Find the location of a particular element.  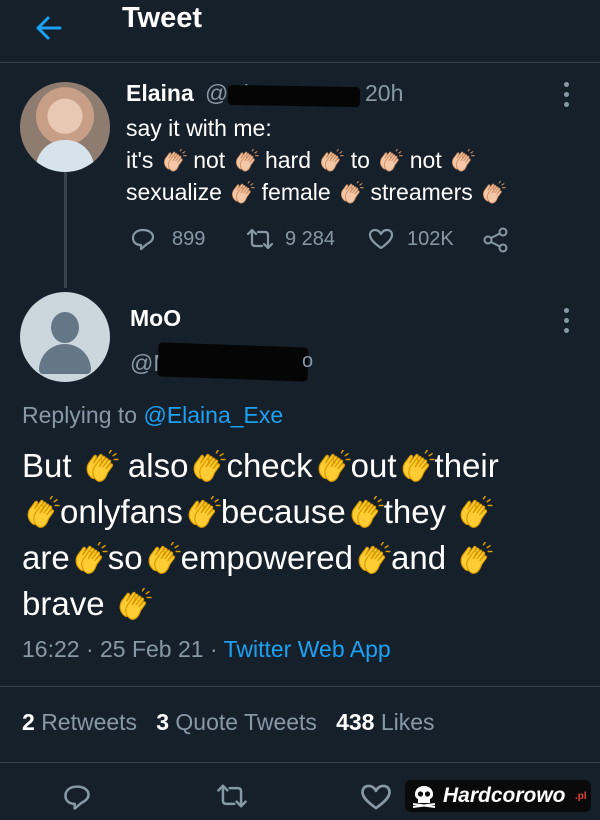

watermark-logo: Hardcorowo .pl is located at coordinates (498, 796).